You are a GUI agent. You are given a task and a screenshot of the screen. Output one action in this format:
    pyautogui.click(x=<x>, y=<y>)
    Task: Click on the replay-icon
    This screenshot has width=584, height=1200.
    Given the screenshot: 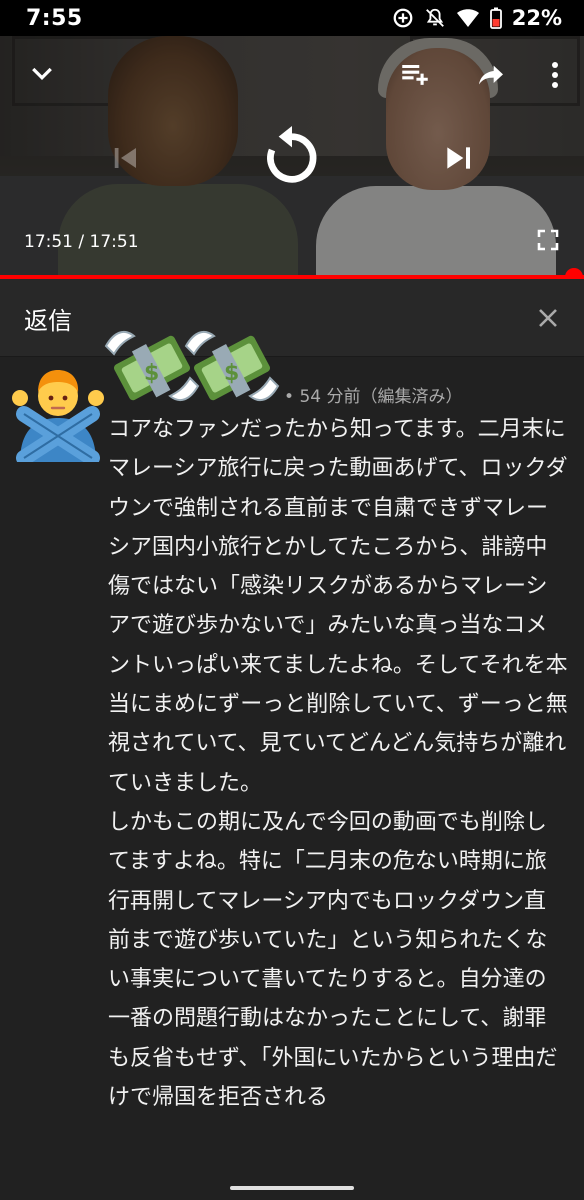 What is the action you would take?
    pyautogui.click(x=292, y=158)
    